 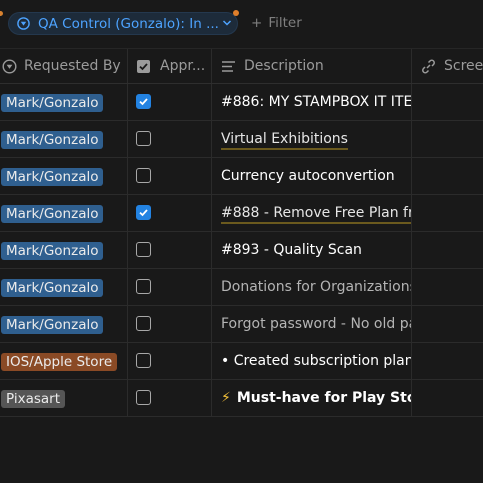 I want to click on cell-description: Currency autoconvertion, so click(x=312, y=176).